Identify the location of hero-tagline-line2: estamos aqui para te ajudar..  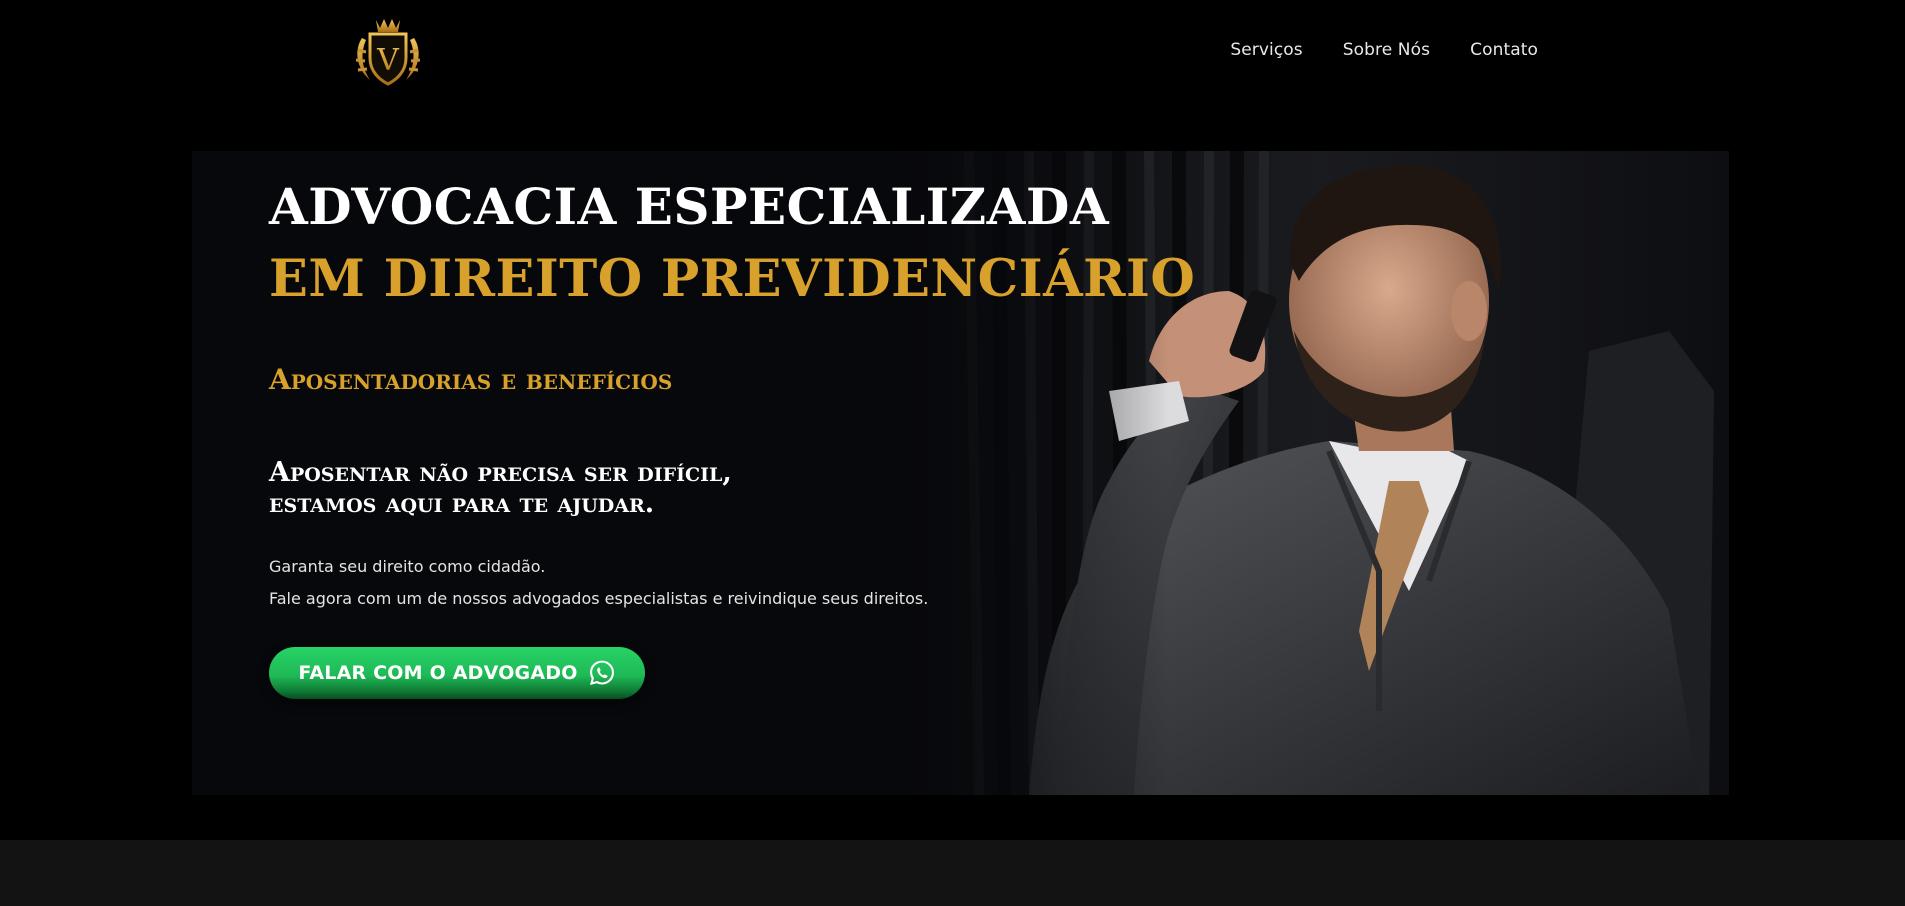
(462, 503).